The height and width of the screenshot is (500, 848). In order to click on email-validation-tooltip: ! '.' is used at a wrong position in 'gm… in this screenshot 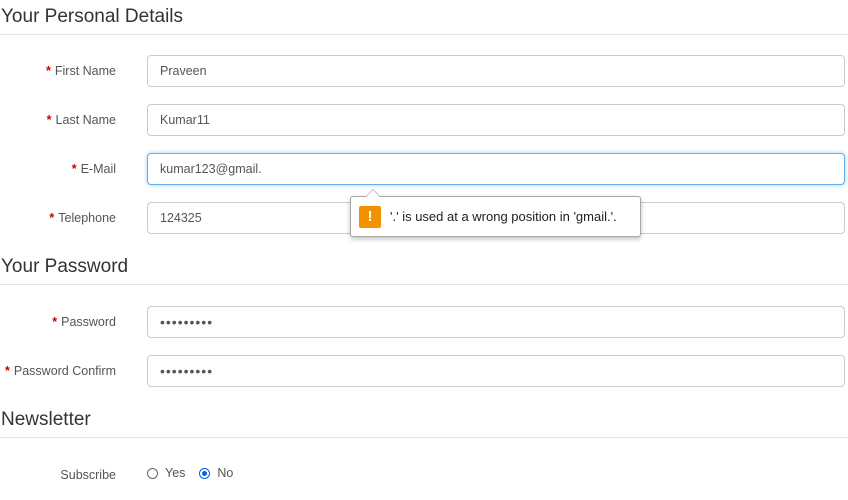, I will do `click(495, 213)`.